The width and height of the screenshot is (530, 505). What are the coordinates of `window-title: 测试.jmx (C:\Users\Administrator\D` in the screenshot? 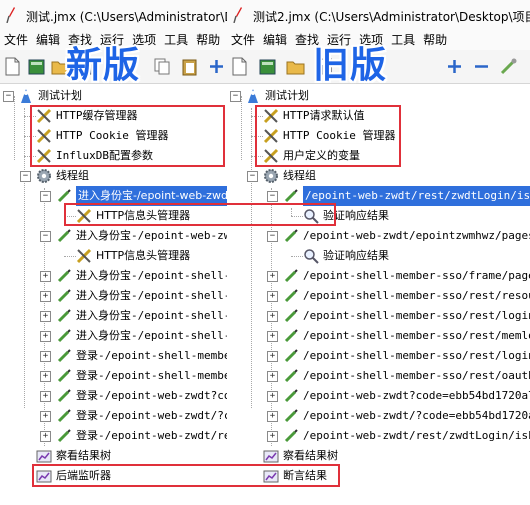 It's located at (126, 17).